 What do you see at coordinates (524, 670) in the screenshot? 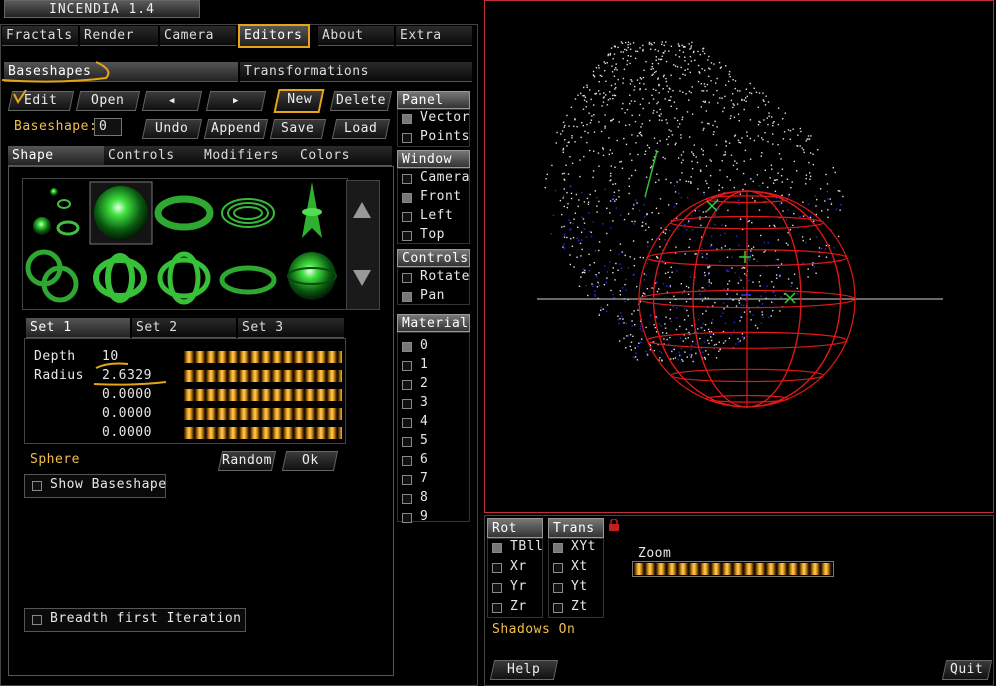
I see `help-button: Help` at bounding box center [524, 670].